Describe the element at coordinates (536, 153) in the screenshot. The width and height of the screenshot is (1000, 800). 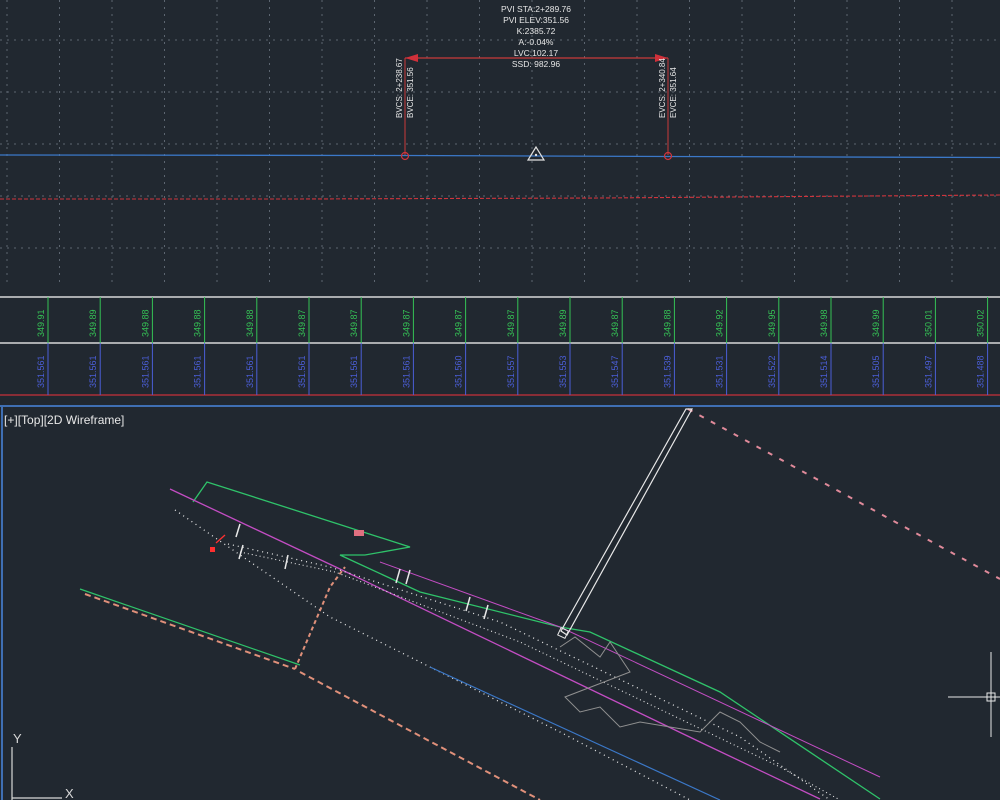
I see `pvi-triangle-icon` at that location.